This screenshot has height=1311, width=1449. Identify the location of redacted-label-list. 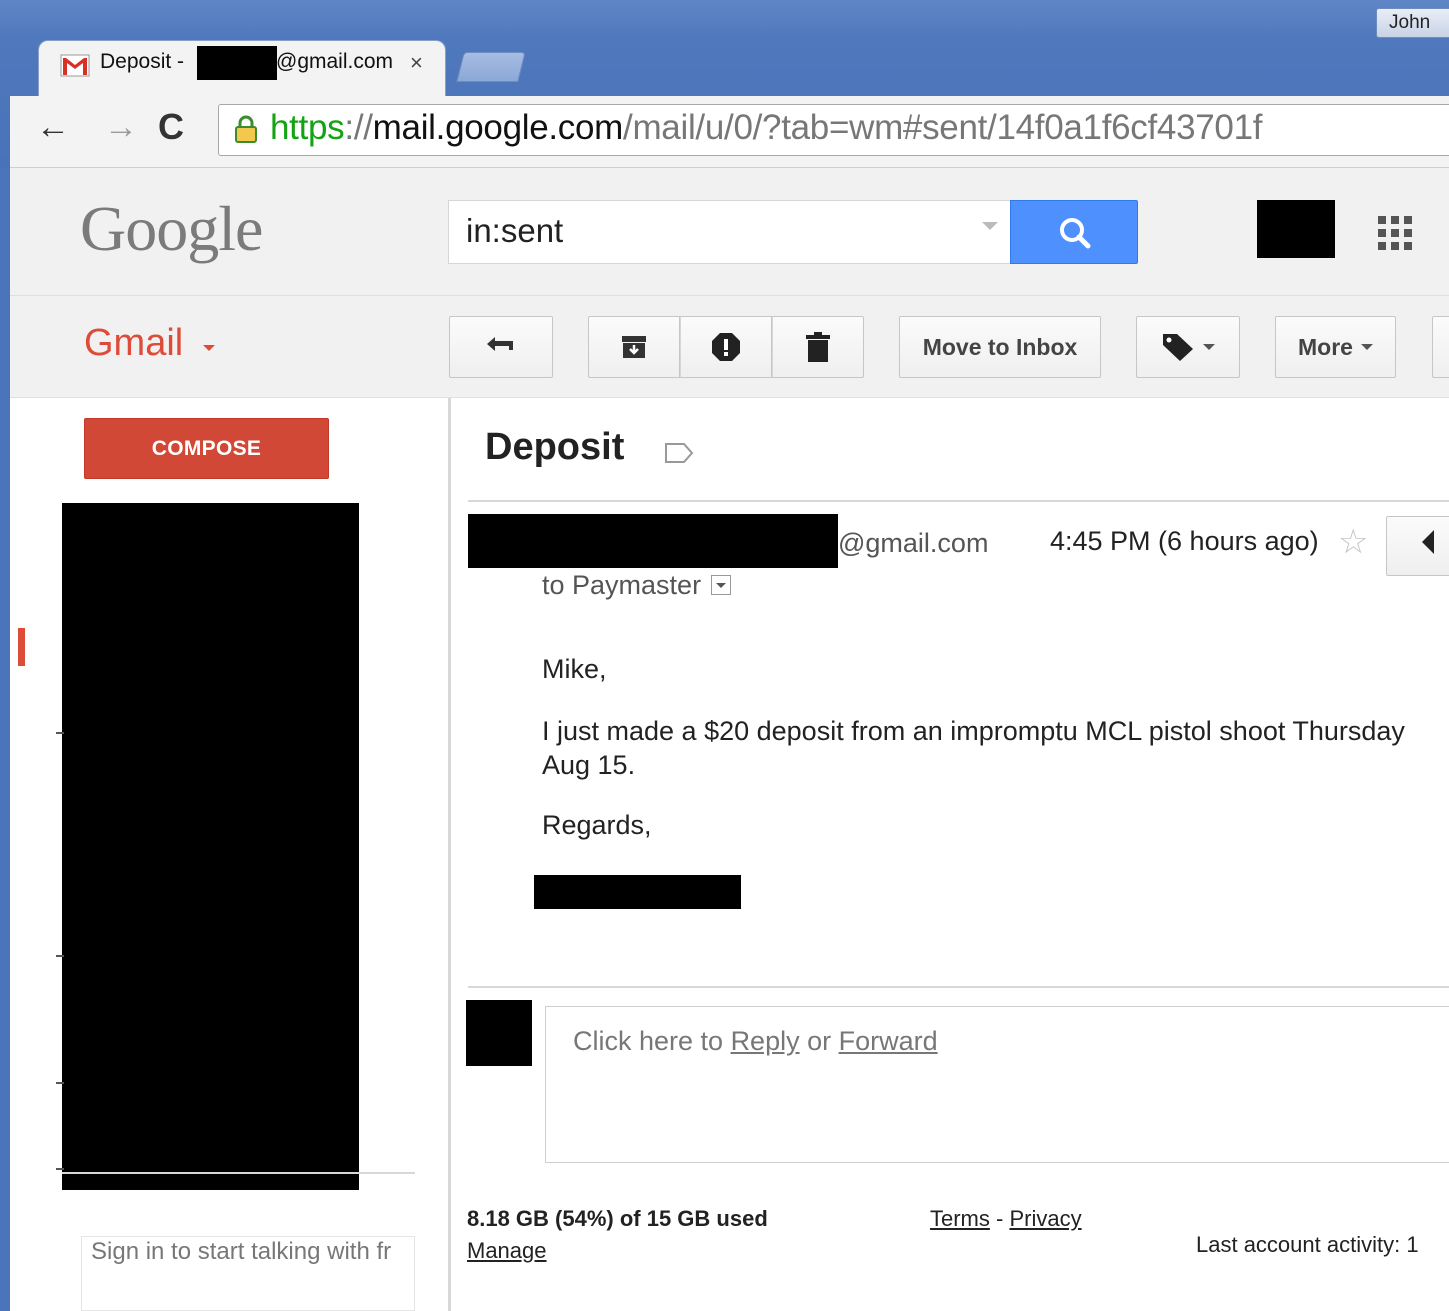
(210, 846).